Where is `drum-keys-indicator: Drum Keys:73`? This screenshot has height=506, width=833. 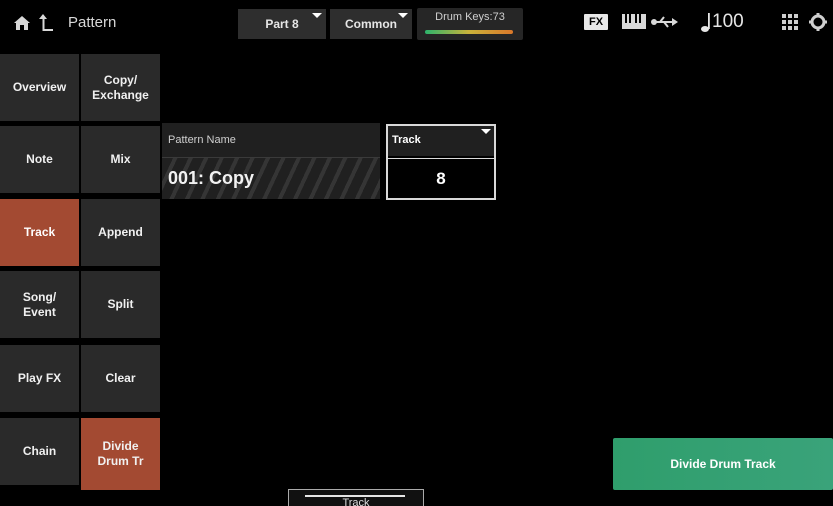 drum-keys-indicator: Drum Keys:73 is located at coordinates (470, 24).